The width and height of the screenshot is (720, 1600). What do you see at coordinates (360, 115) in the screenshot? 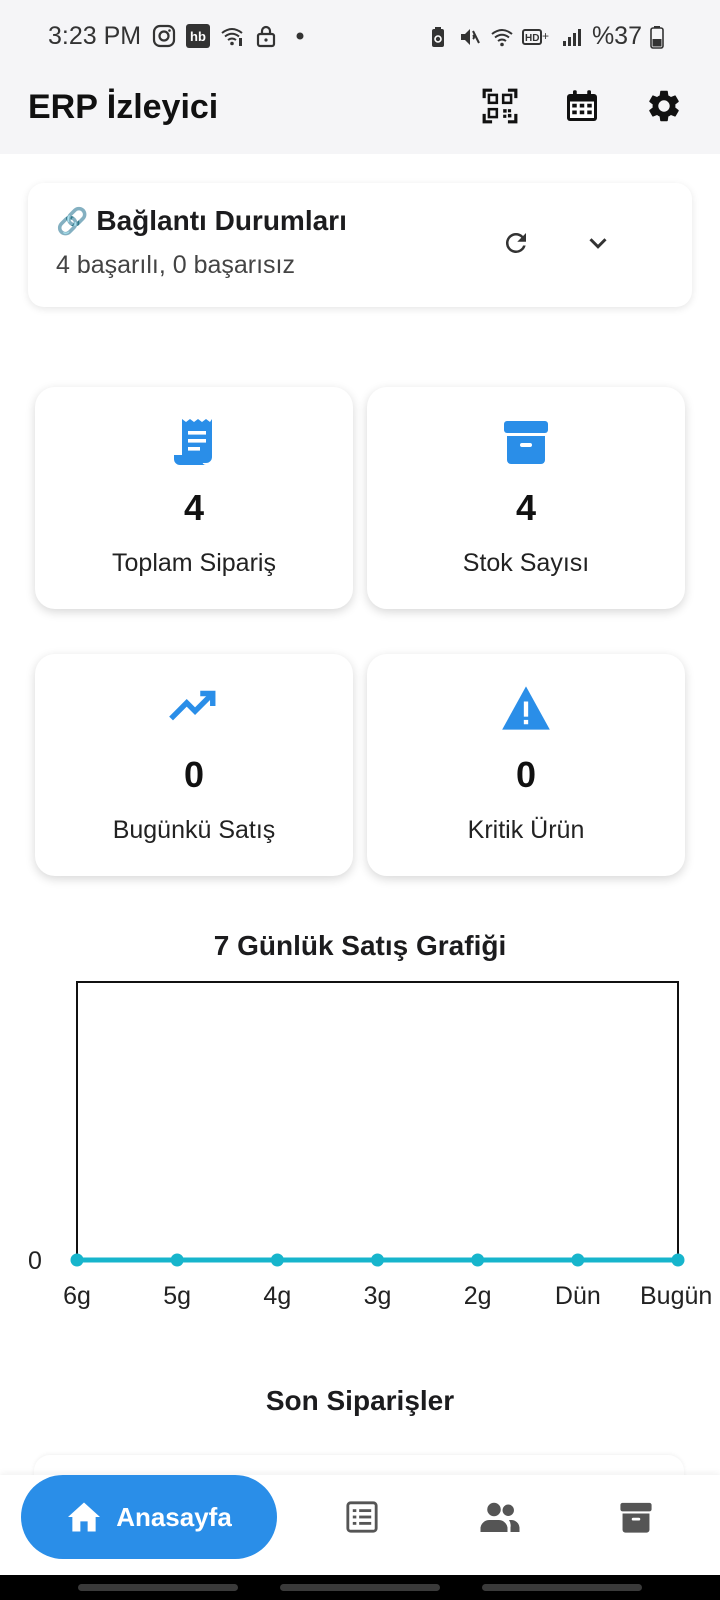
I see `app-bar: ERP İzleyici` at bounding box center [360, 115].